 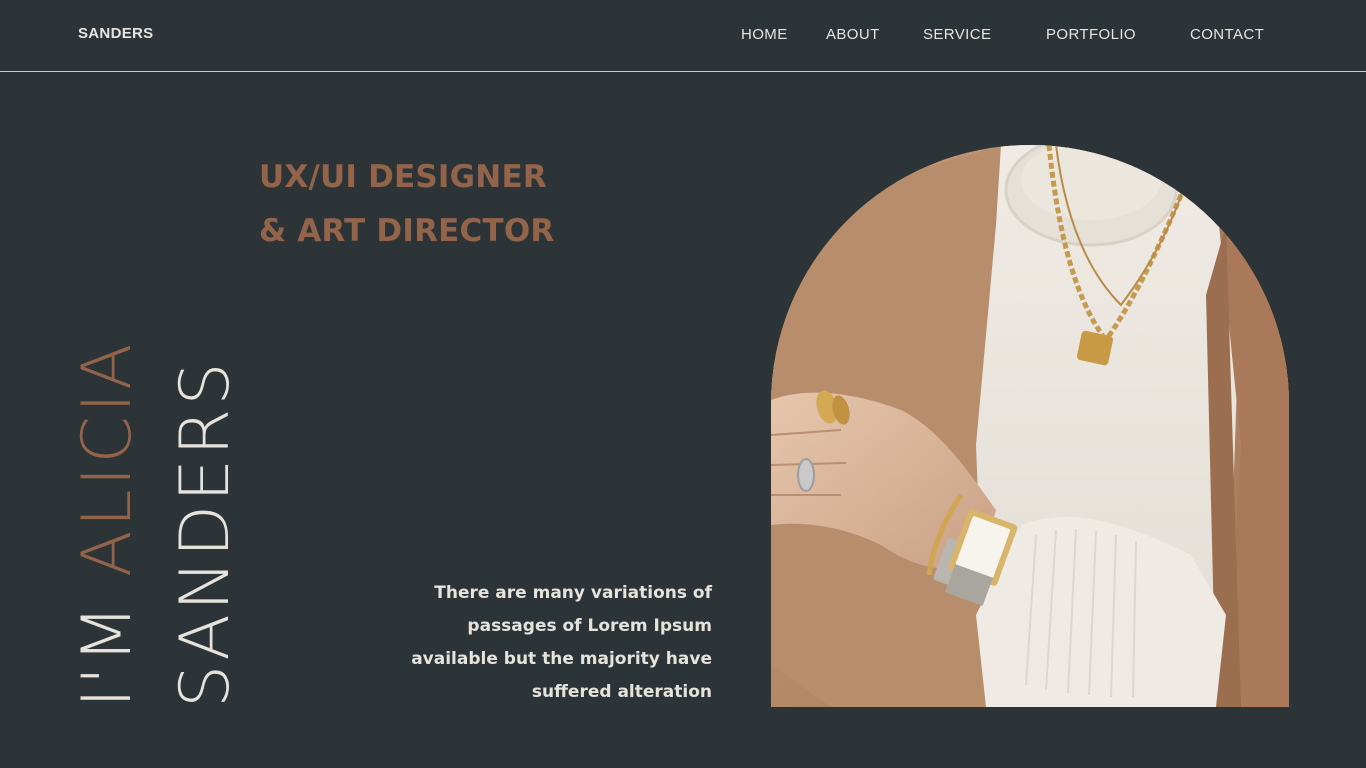 I want to click on logo: SANDERS, so click(x=115, y=33).